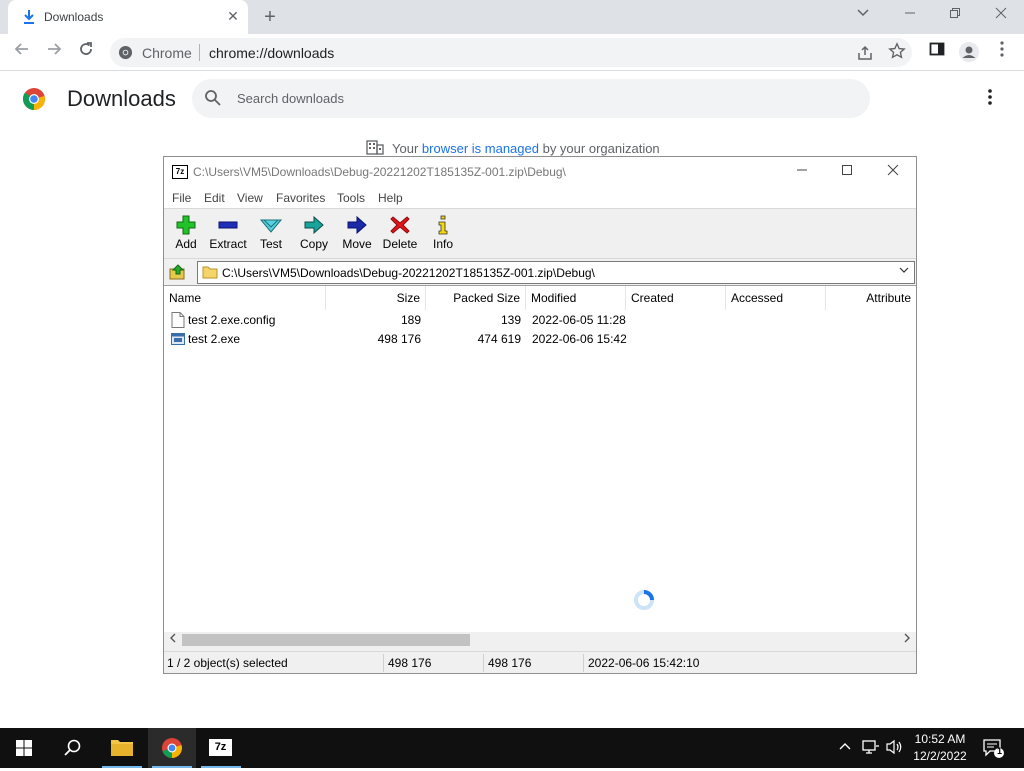 Image resolution: width=1024 pixels, height=771 pixels. What do you see at coordinates (990, 99) in the screenshot?
I see `downloads-menu-button` at bounding box center [990, 99].